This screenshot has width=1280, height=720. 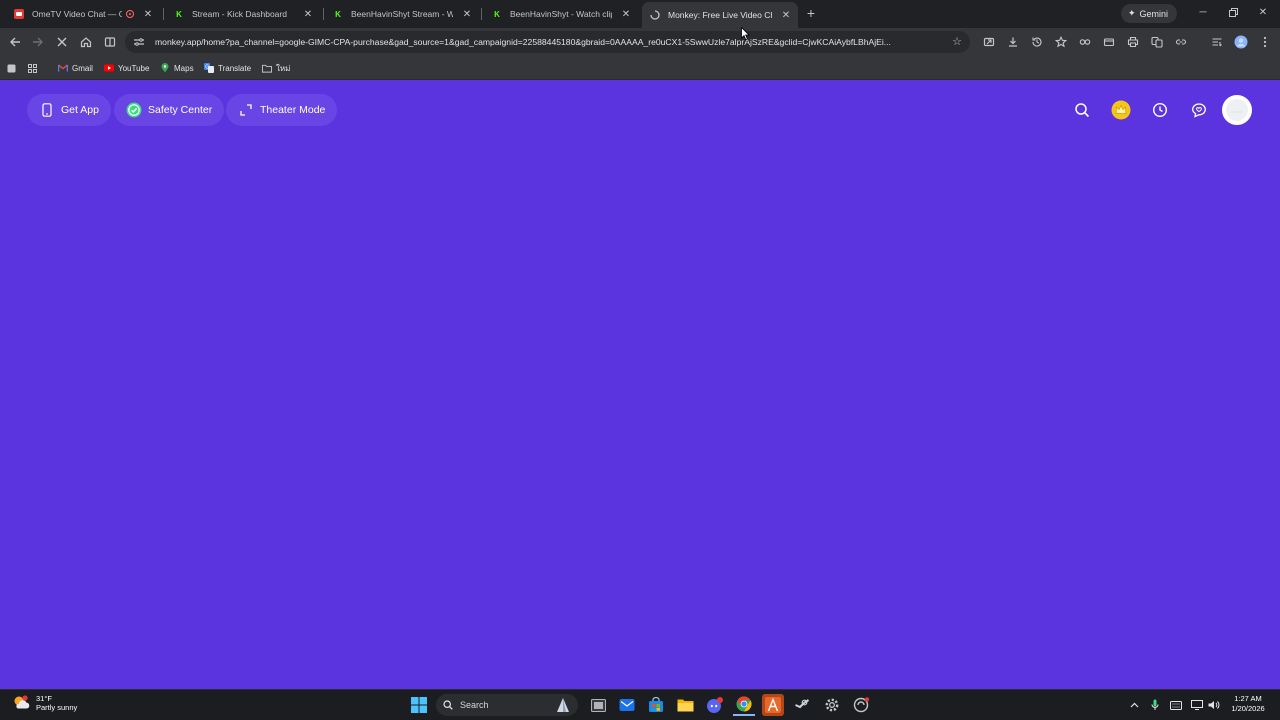 I want to click on get-app-button: Get App, so click(x=69, y=110).